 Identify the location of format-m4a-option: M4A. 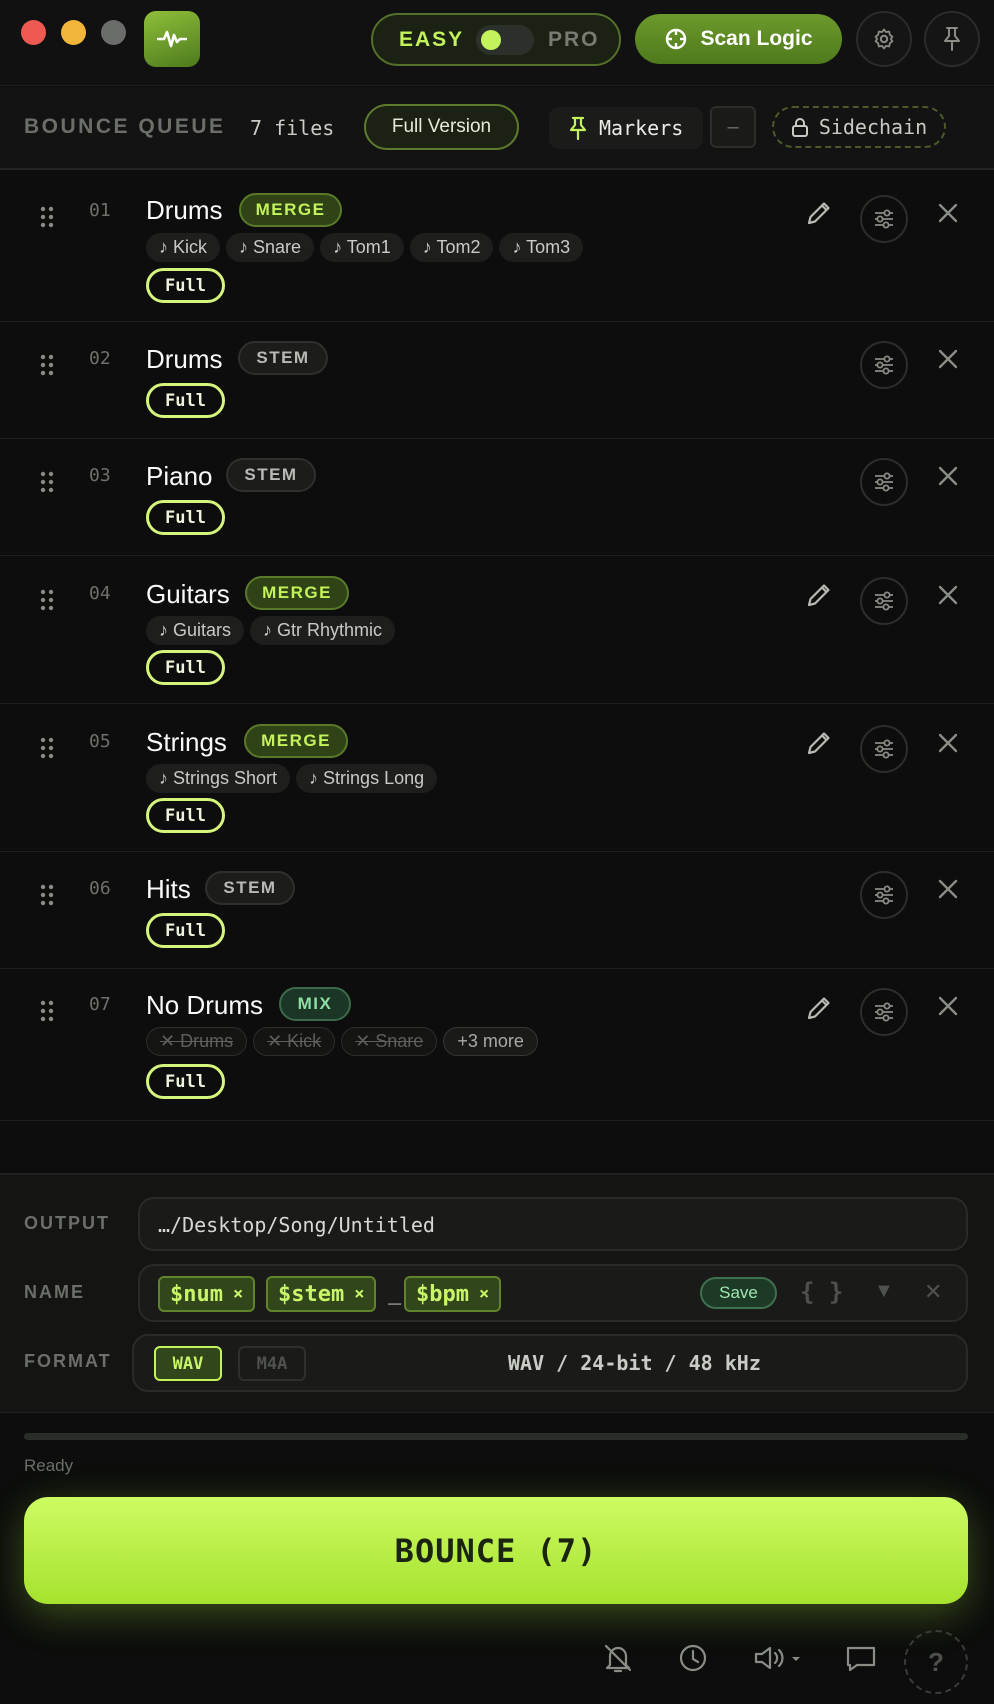
(272, 1363).